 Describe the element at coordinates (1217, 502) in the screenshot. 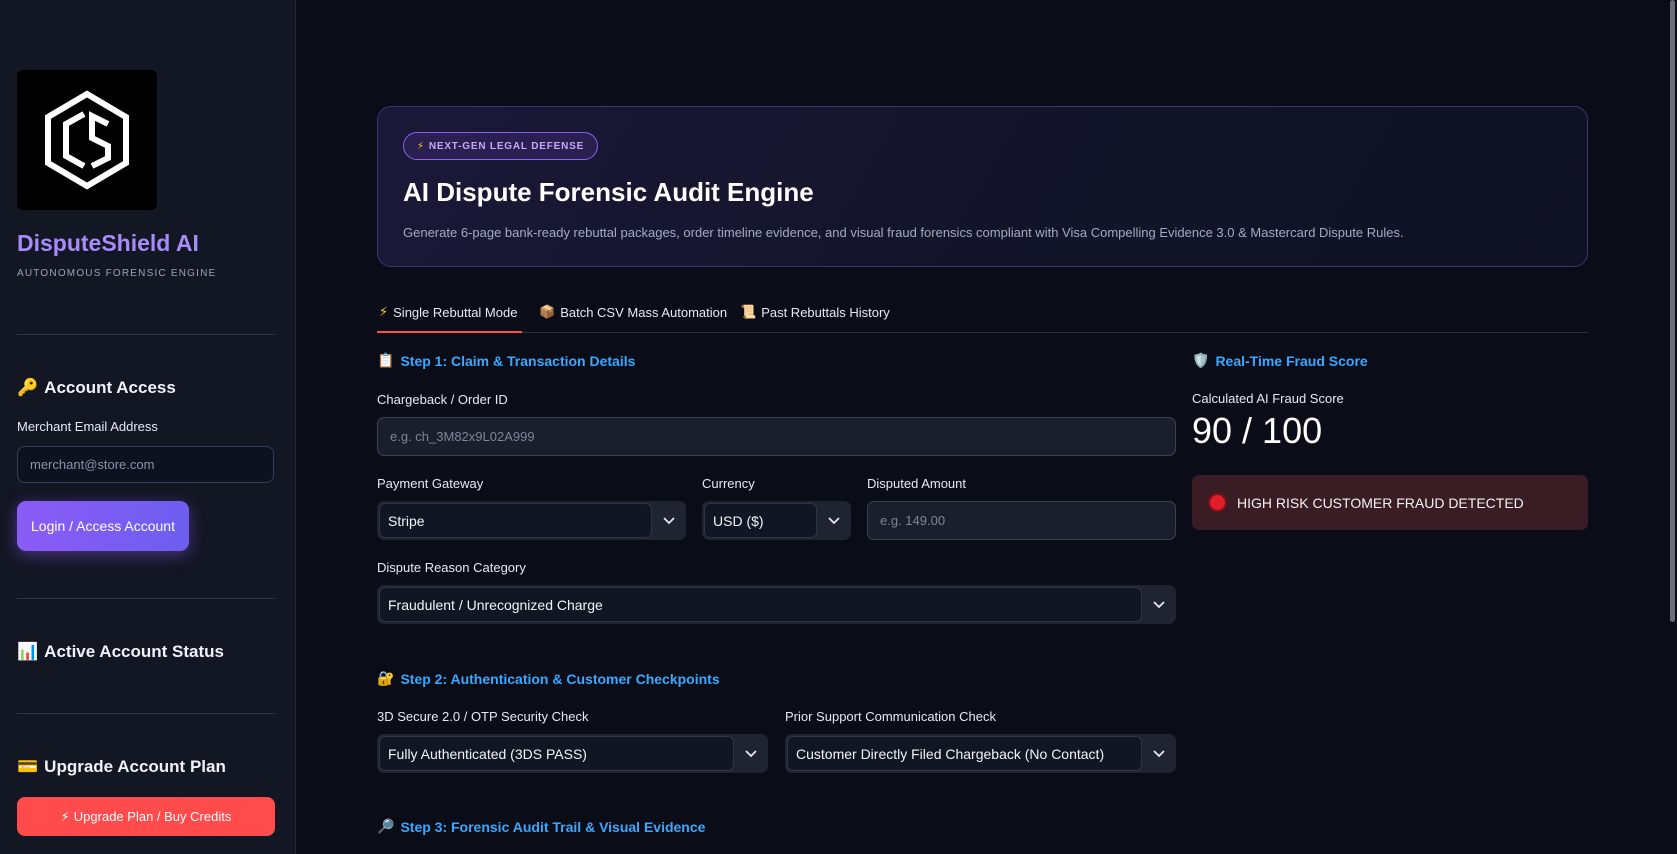

I see `red-circle-icon` at that location.